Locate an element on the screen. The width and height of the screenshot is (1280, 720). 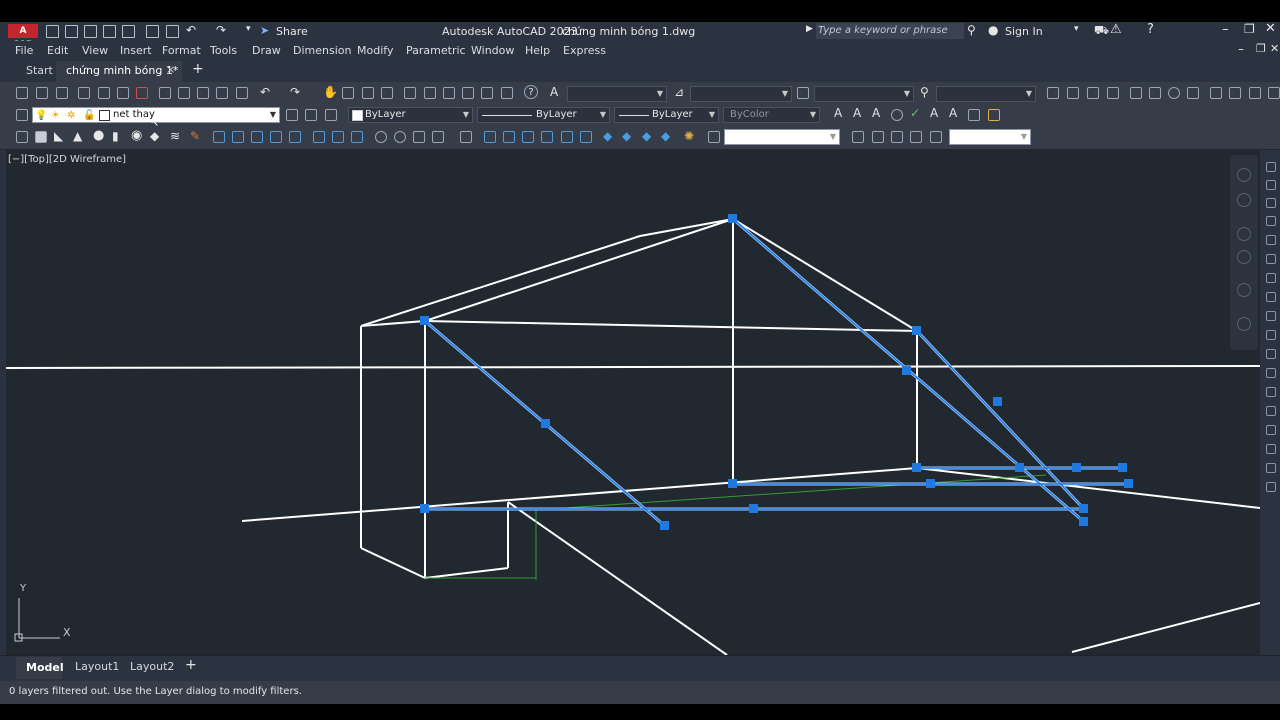
dim-angular-icon is located at coordinates (1193, 93).